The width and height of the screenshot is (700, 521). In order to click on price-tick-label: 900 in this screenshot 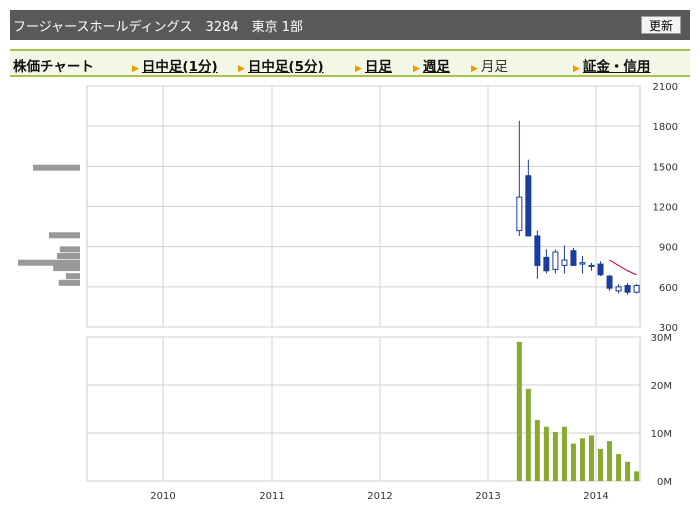, I will do `click(668, 248)`.